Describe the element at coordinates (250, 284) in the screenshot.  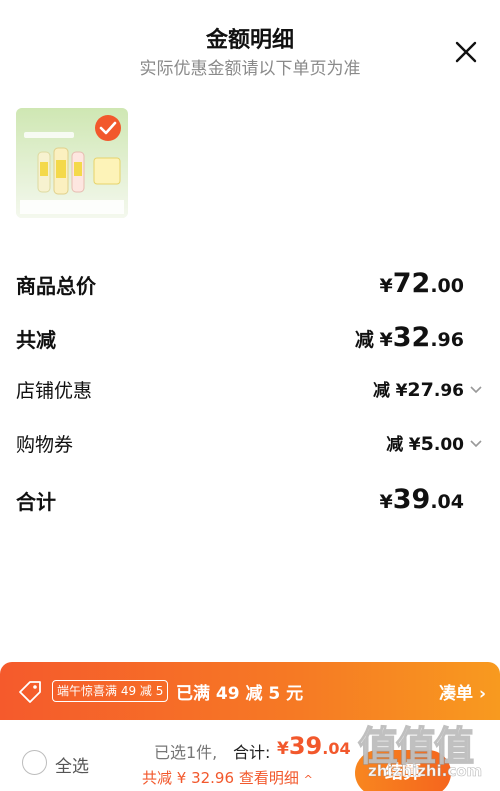
I see `subtotal-row: 商品总价 ¥72.00` at that location.